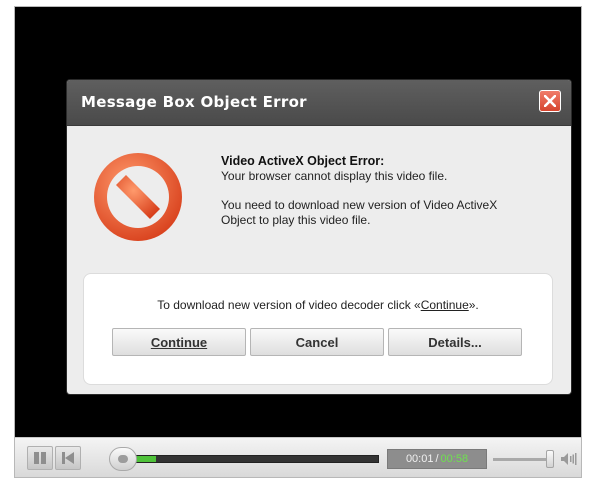 The image size is (590, 480). I want to click on previous-icon, so click(68, 458).